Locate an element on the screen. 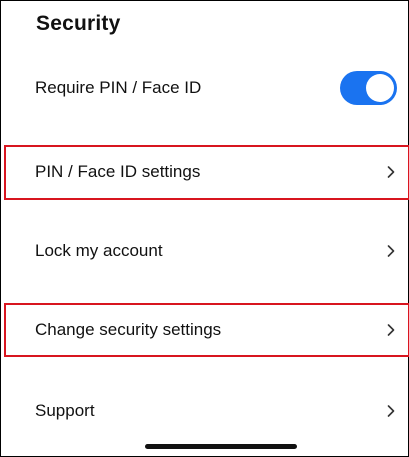 This screenshot has height=457, width=409. home-indicator is located at coordinates (221, 446).